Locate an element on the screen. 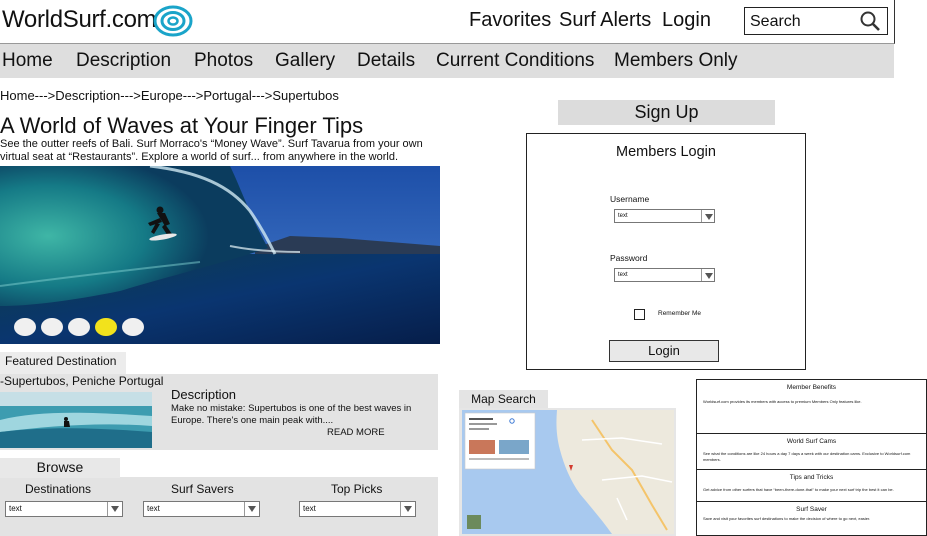 The height and width of the screenshot is (536, 927). page-title: A World of Waves at Your Finger Tips is located at coordinates (182, 125).